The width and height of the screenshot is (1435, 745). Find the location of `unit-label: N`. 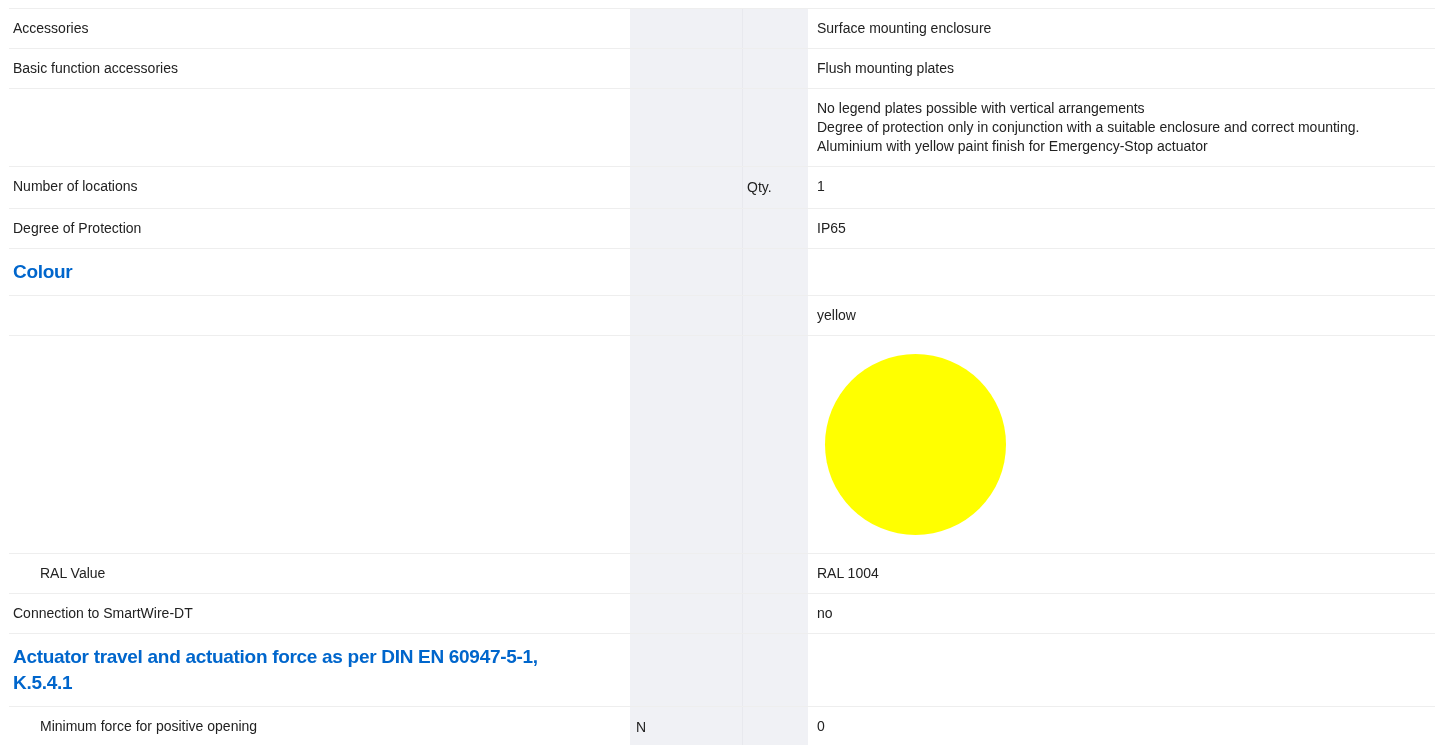

unit-label: N is located at coordinates (641, 727).